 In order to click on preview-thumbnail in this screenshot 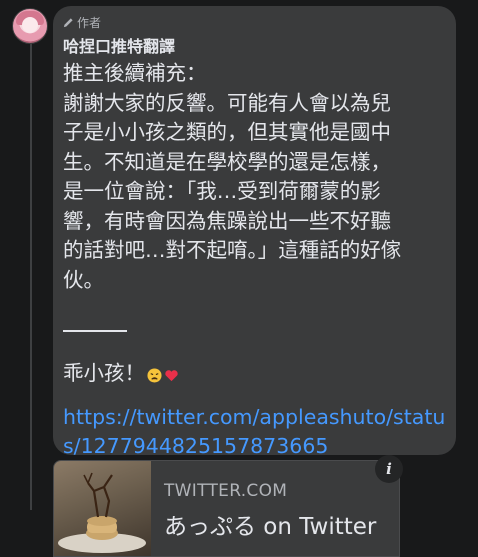, I will do `click(102, 508)`.